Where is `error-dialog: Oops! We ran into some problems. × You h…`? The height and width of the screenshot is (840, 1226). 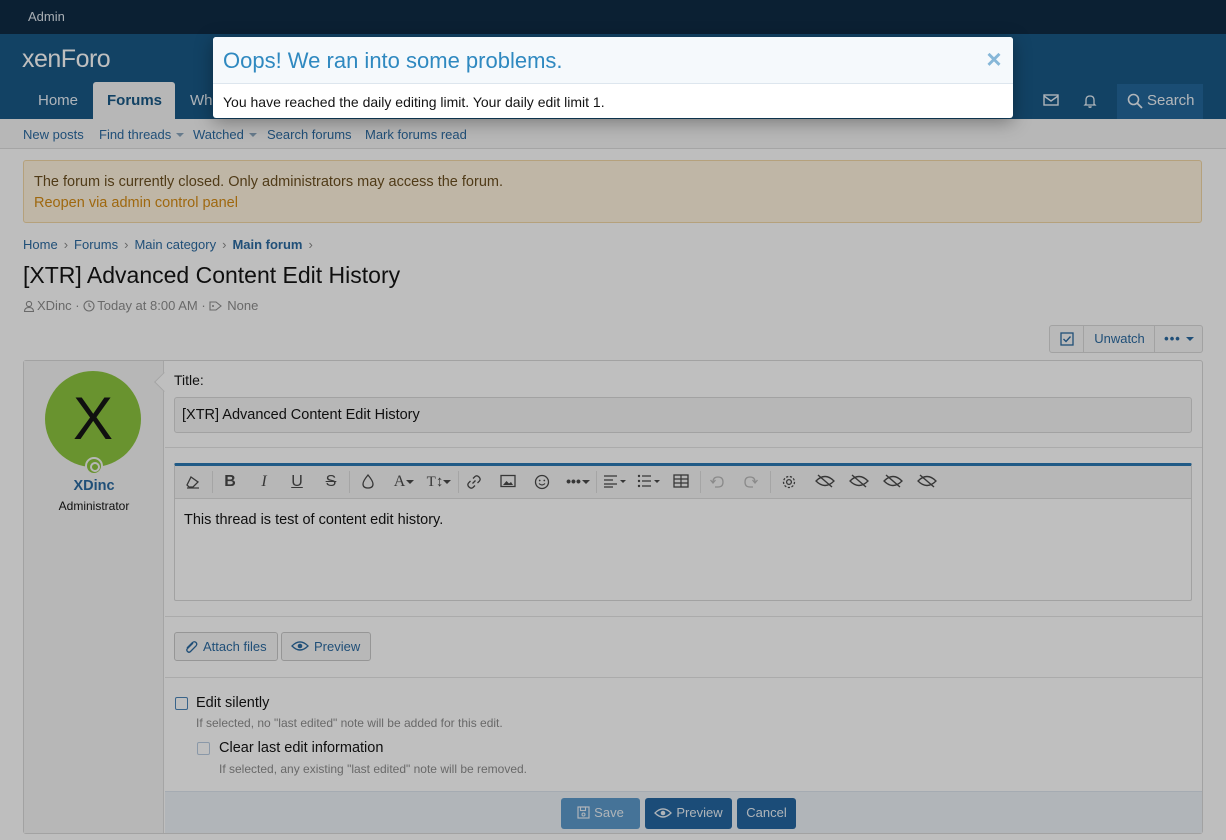
error-dialog: Oops! We ran into some problems. × You h… is located at coordinates (613, 77).